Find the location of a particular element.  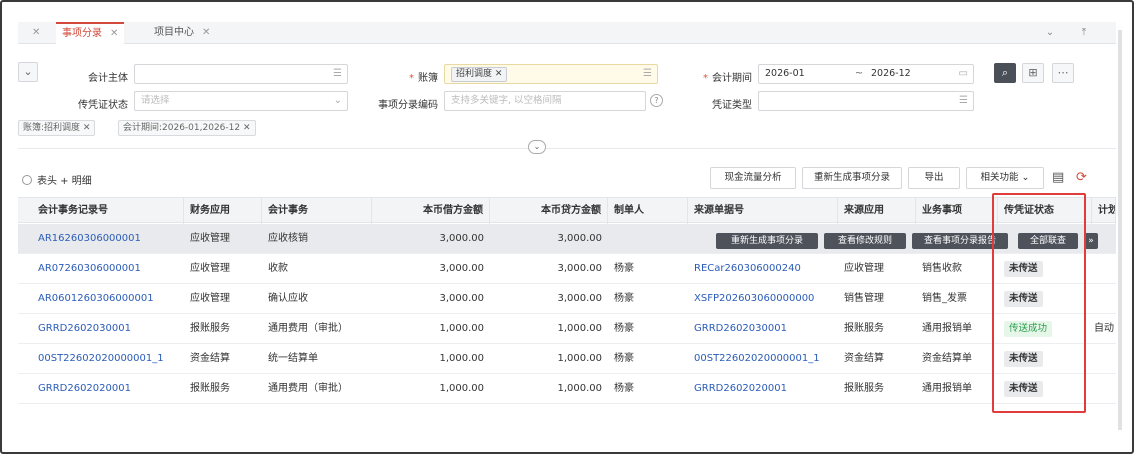

tab-entries: 事项分录 ✕ is located at coordinates (90, 33).